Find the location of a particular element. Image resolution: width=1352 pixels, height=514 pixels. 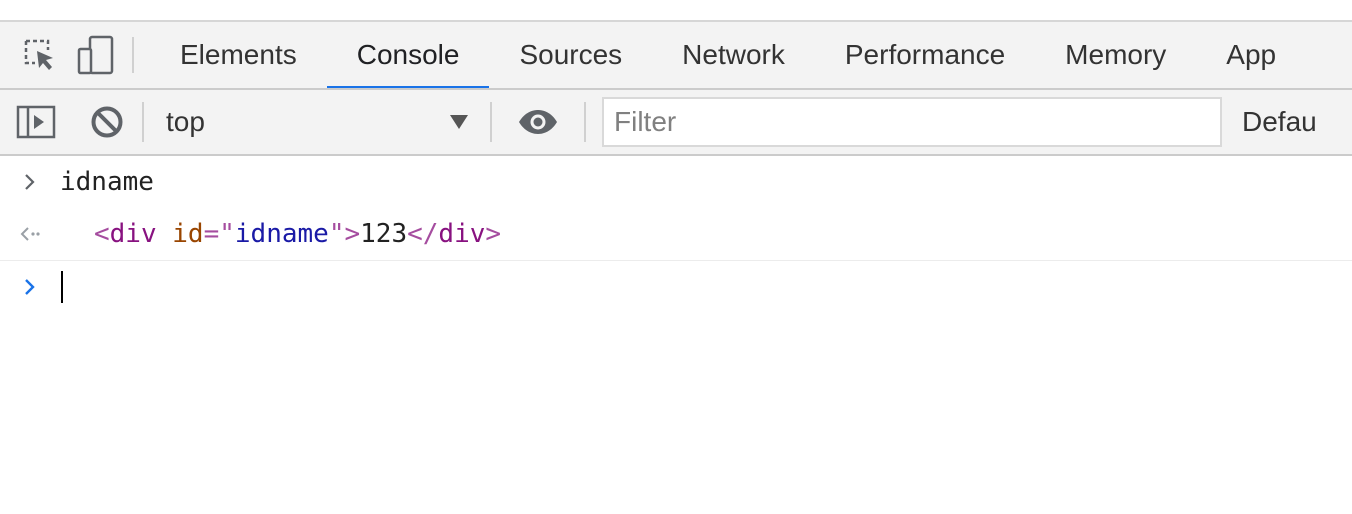

toolbar-separator is located at coordinates (585, 122).